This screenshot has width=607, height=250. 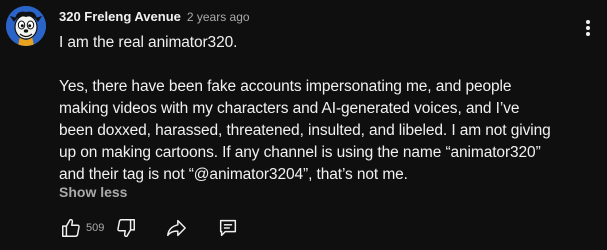 I want to click on thumbs-down-icon, so click(x=126, y=228).